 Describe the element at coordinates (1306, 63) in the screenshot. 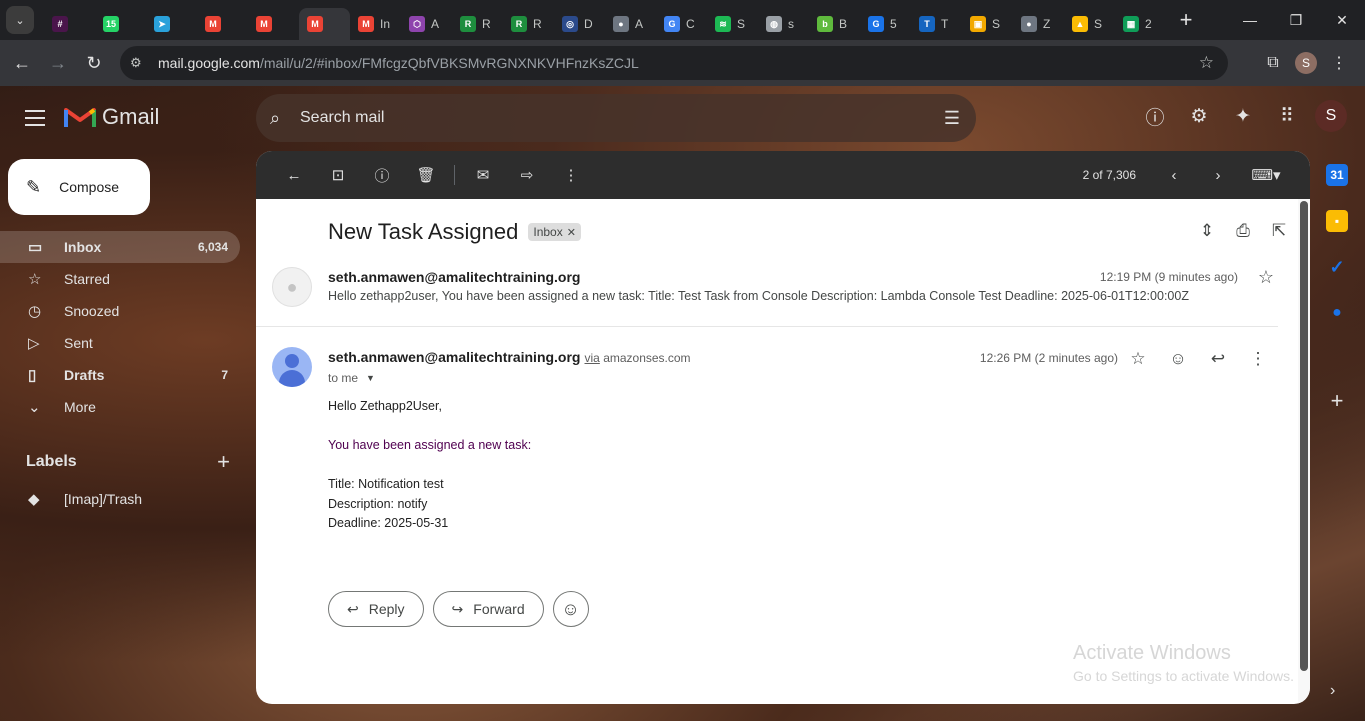

I see `browser-profile-avatar: S` at that location.